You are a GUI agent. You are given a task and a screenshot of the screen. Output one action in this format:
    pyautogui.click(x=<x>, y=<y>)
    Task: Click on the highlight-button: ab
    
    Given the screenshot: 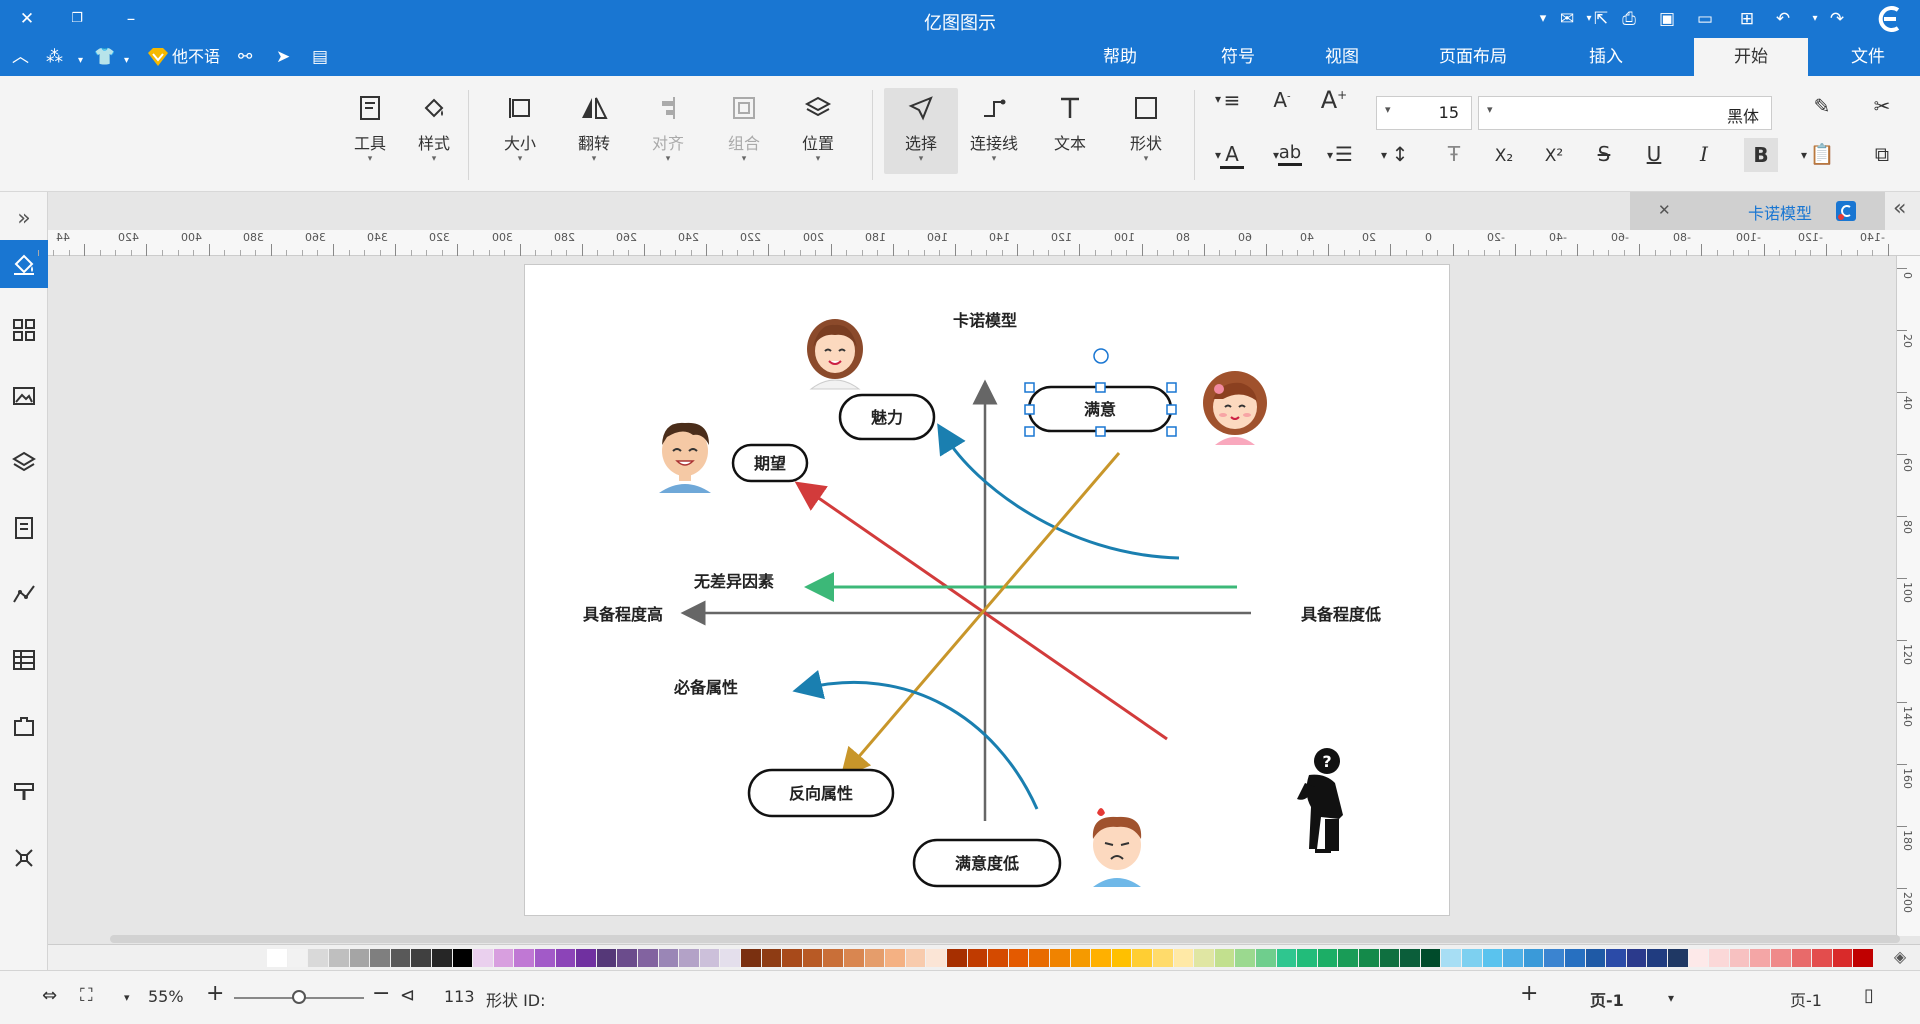 What is the action you would take?
    pyautogui.click(x=1290, y=154)
    